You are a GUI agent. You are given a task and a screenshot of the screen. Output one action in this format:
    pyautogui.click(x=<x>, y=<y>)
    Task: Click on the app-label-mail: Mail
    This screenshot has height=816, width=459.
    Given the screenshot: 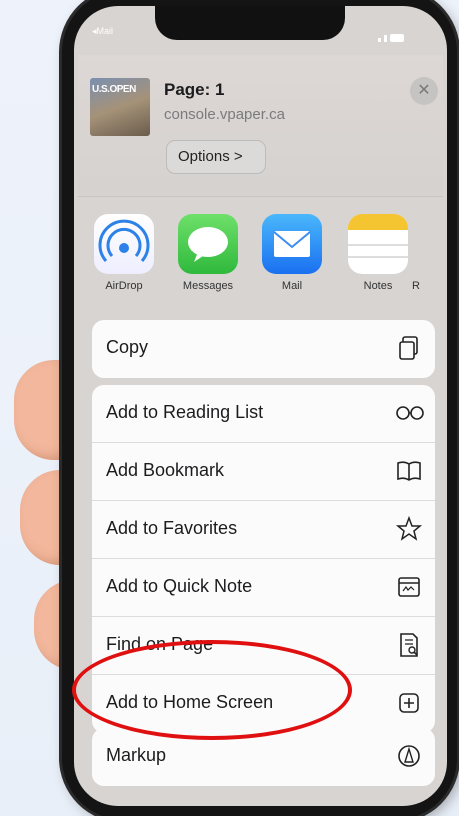 What is the action you would take?
    pyautogui.click(x=292, y=286)
    